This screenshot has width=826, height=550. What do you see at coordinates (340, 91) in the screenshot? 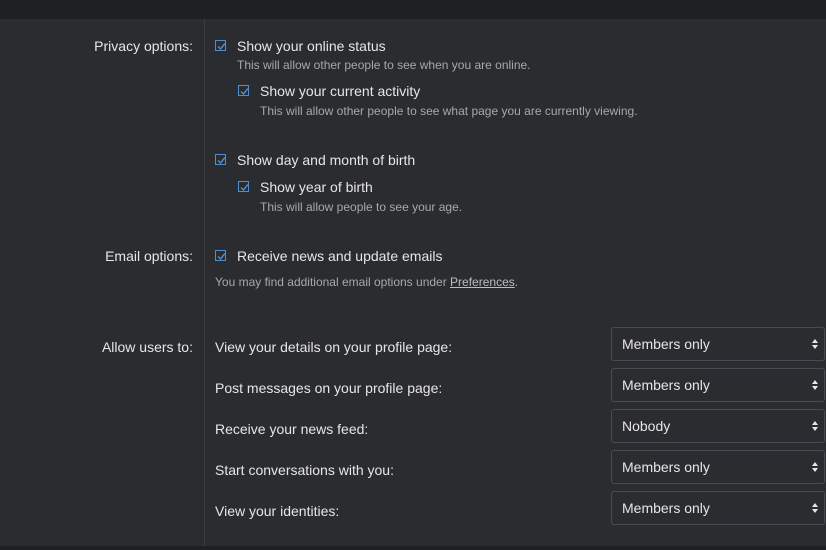
I see `current-activity-label: Show your current activity` at bounding box center [340, 91].